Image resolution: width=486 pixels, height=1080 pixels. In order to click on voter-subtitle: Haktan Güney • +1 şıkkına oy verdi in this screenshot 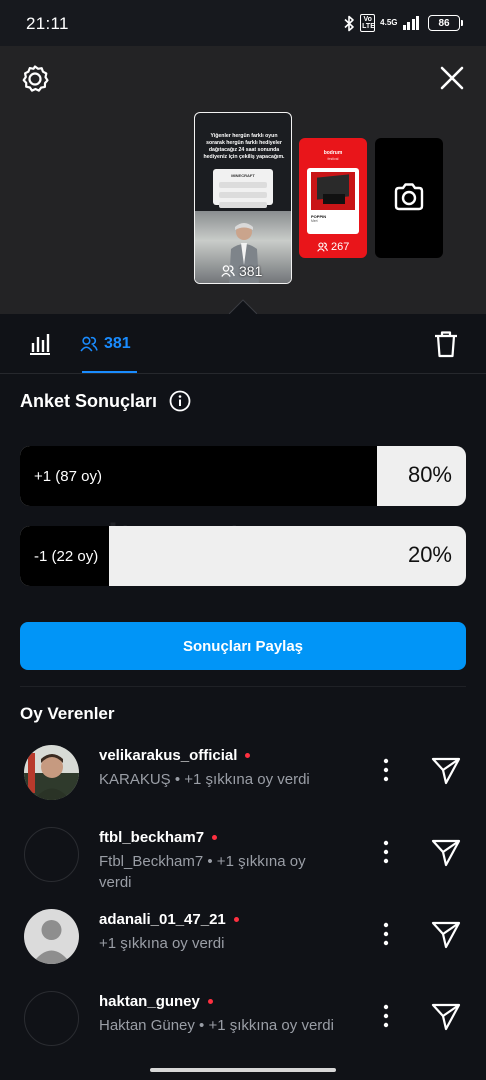, I will do `click(216, 1025)`.